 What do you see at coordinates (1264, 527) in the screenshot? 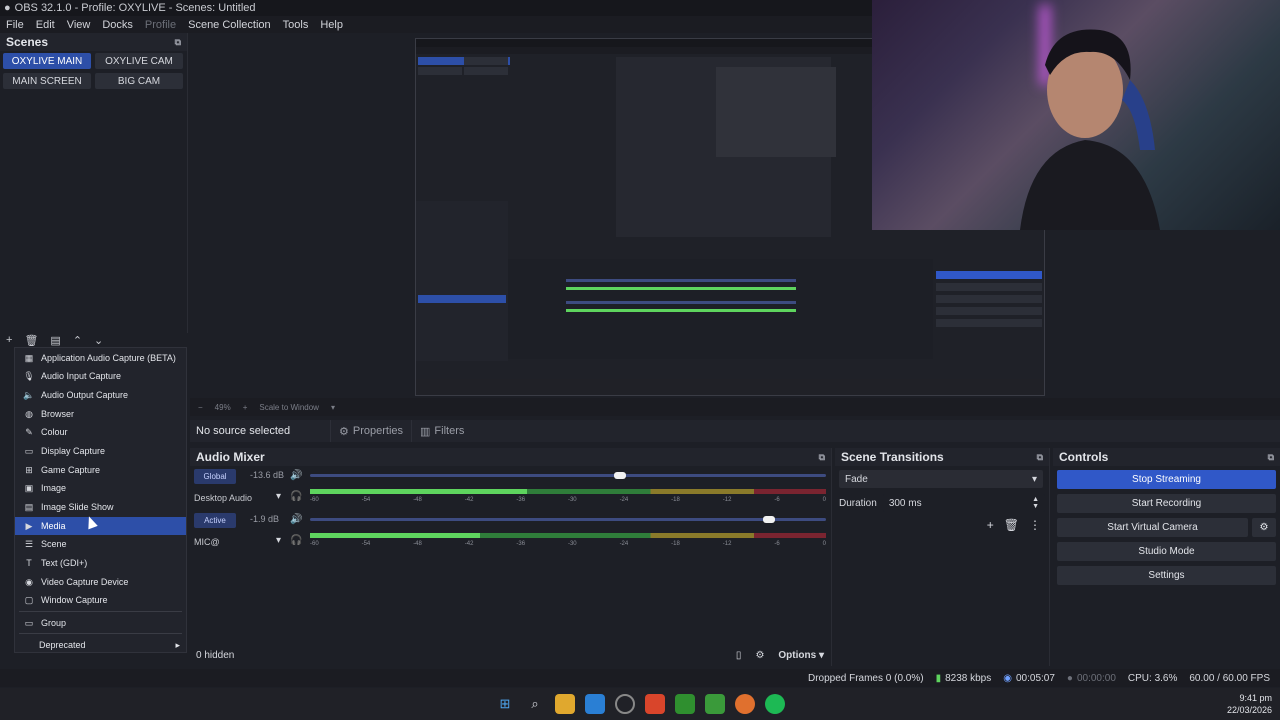
I see `virtual-camera-settings-icon: ⚙` at bounding box center [1264, 527].